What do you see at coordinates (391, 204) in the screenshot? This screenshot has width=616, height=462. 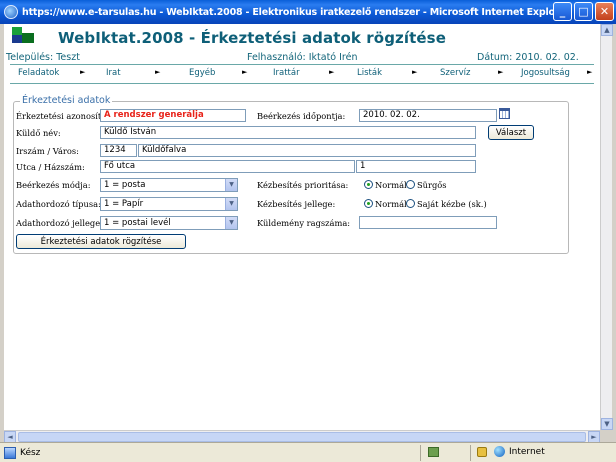 I see `kezb-jelleg-normal-label: Normál` at bounding box center [391, 204].